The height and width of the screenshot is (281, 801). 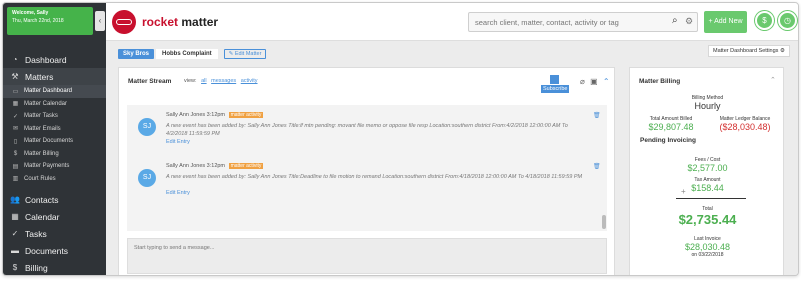 I want to click on sidebar-item-label: Dashboard, so click(x=46, y=59).